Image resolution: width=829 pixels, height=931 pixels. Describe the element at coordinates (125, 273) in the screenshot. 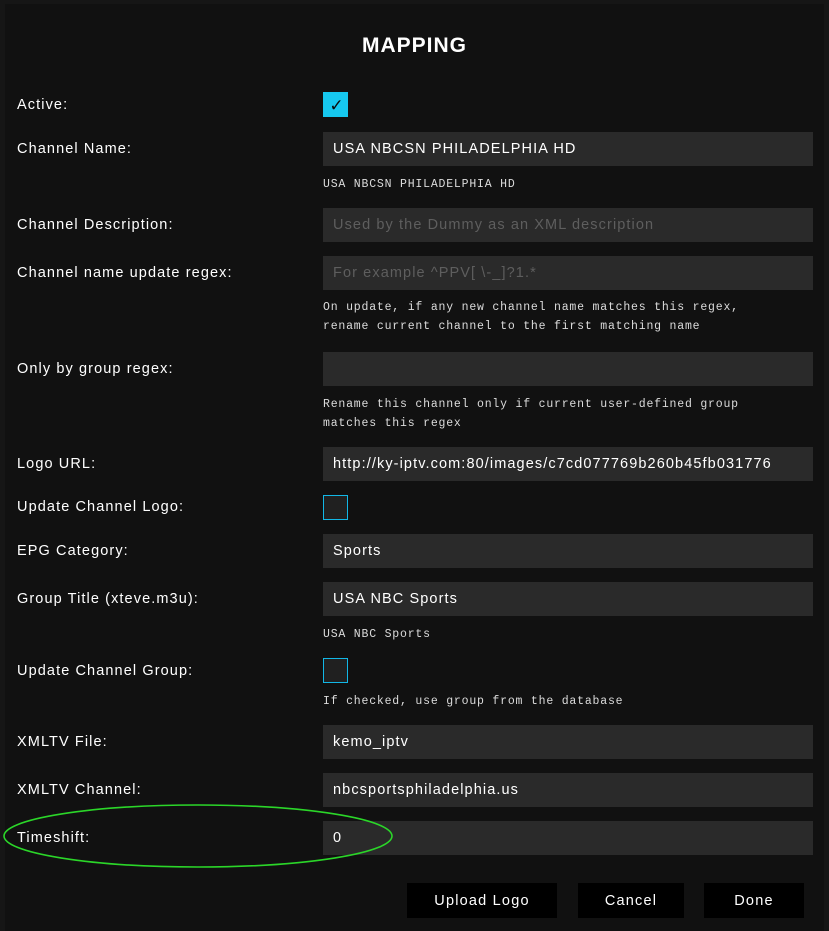

I see `name-update-regex-label: Channel name update regex:` at that location.